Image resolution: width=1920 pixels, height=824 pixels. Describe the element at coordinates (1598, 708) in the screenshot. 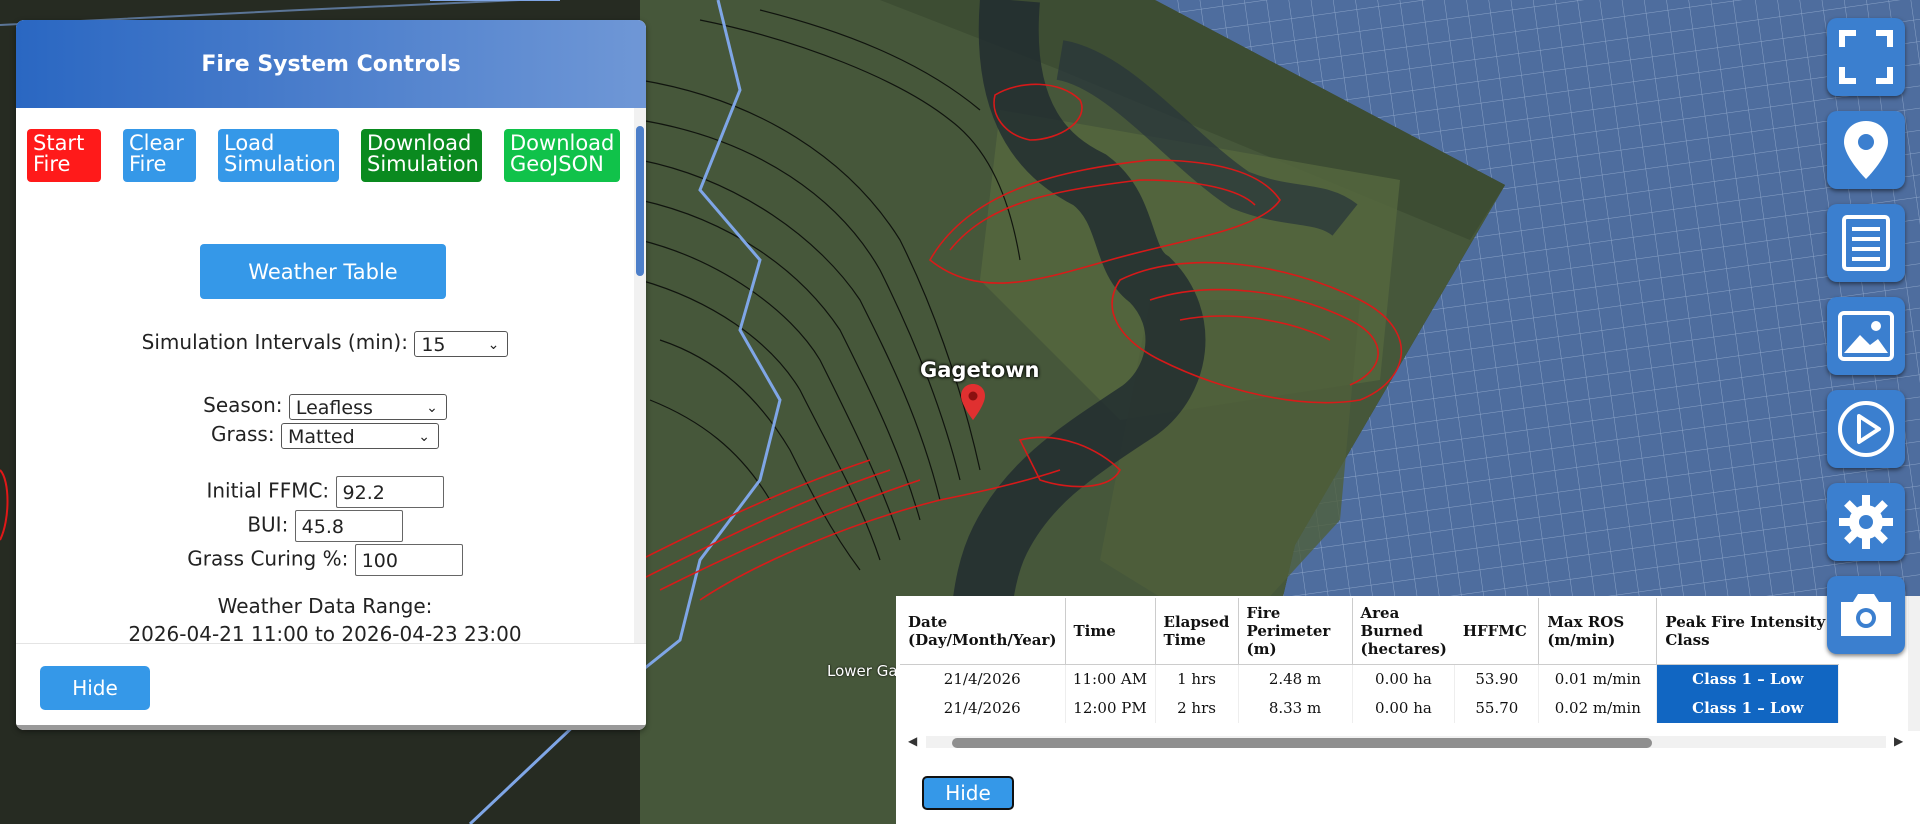

I see `table-cell: 0.02 m/min` at that location.